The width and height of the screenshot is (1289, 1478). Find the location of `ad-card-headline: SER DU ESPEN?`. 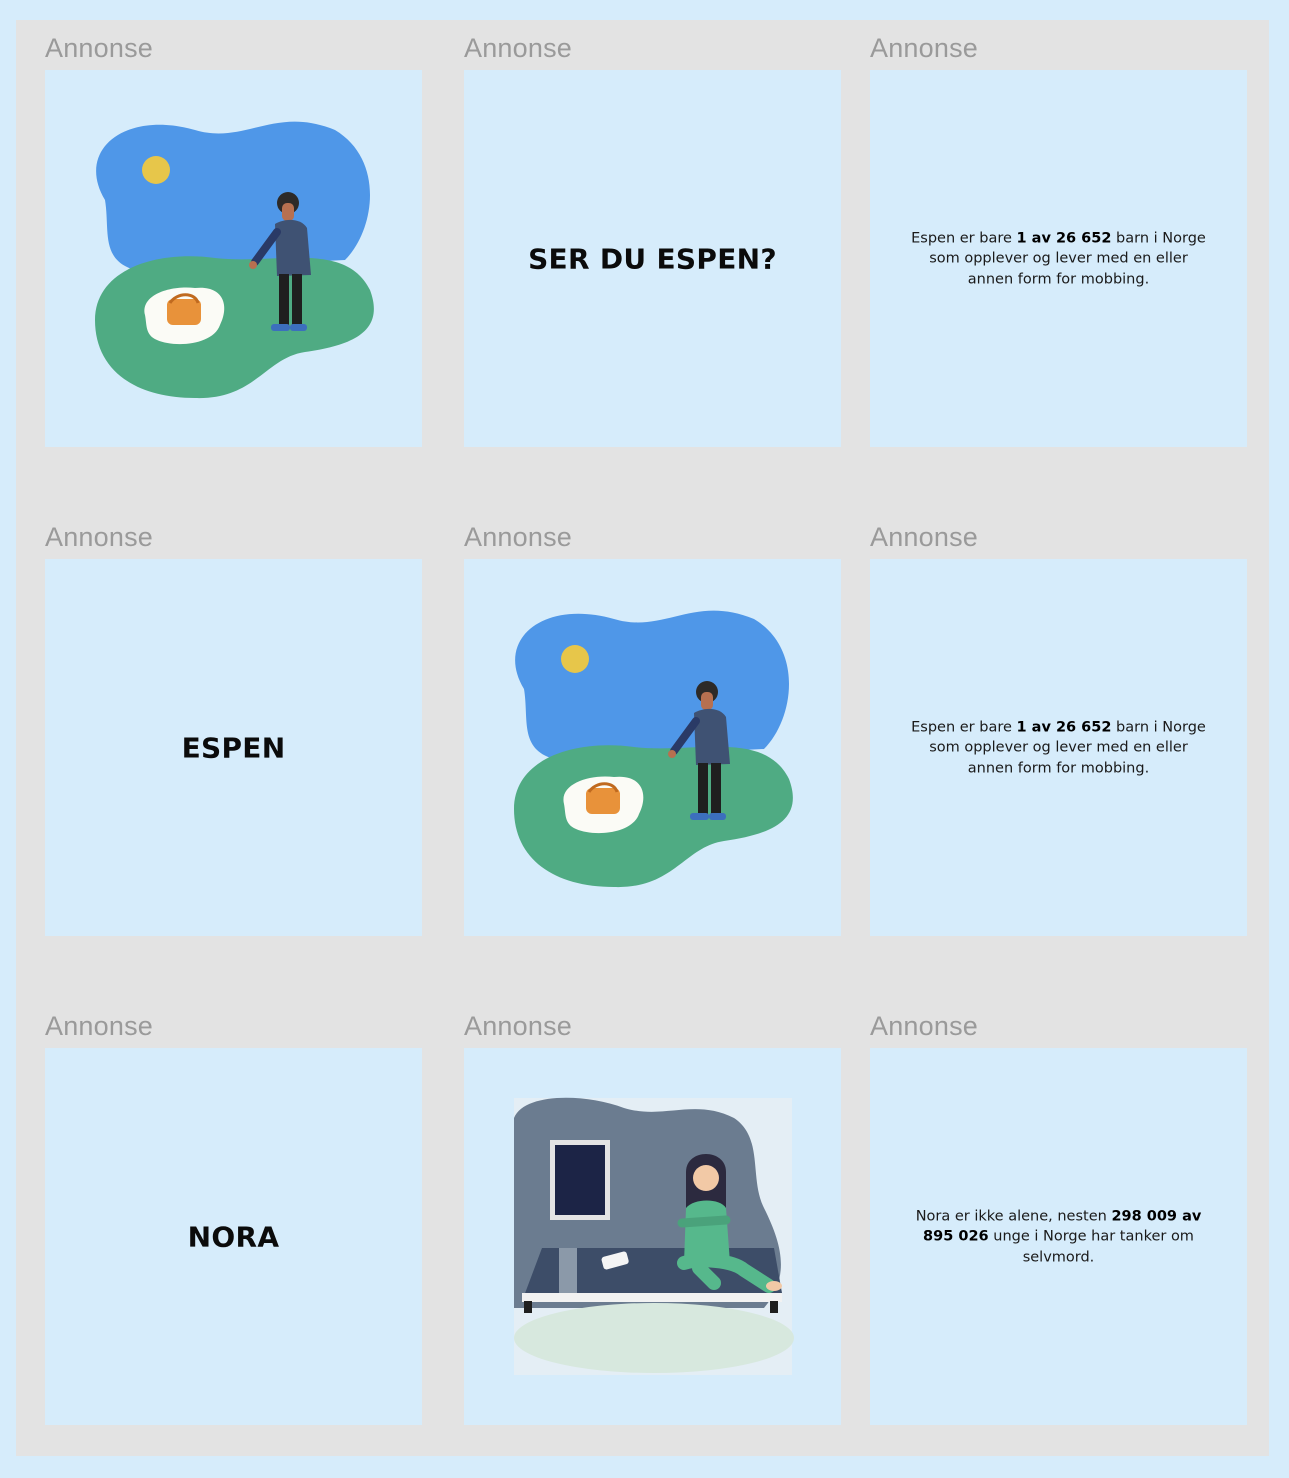

ad-card-headline: SER DU ESPEN? is located at coordinates (652, 258).